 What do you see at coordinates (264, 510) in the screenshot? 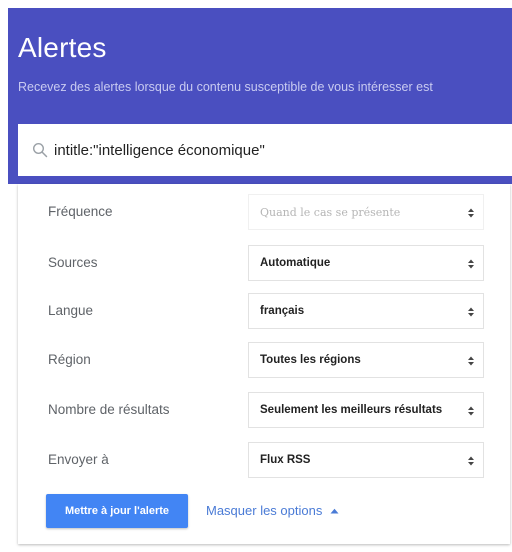
I see `hide-options-label: Masquer les options` at bounding box center [264, 510].